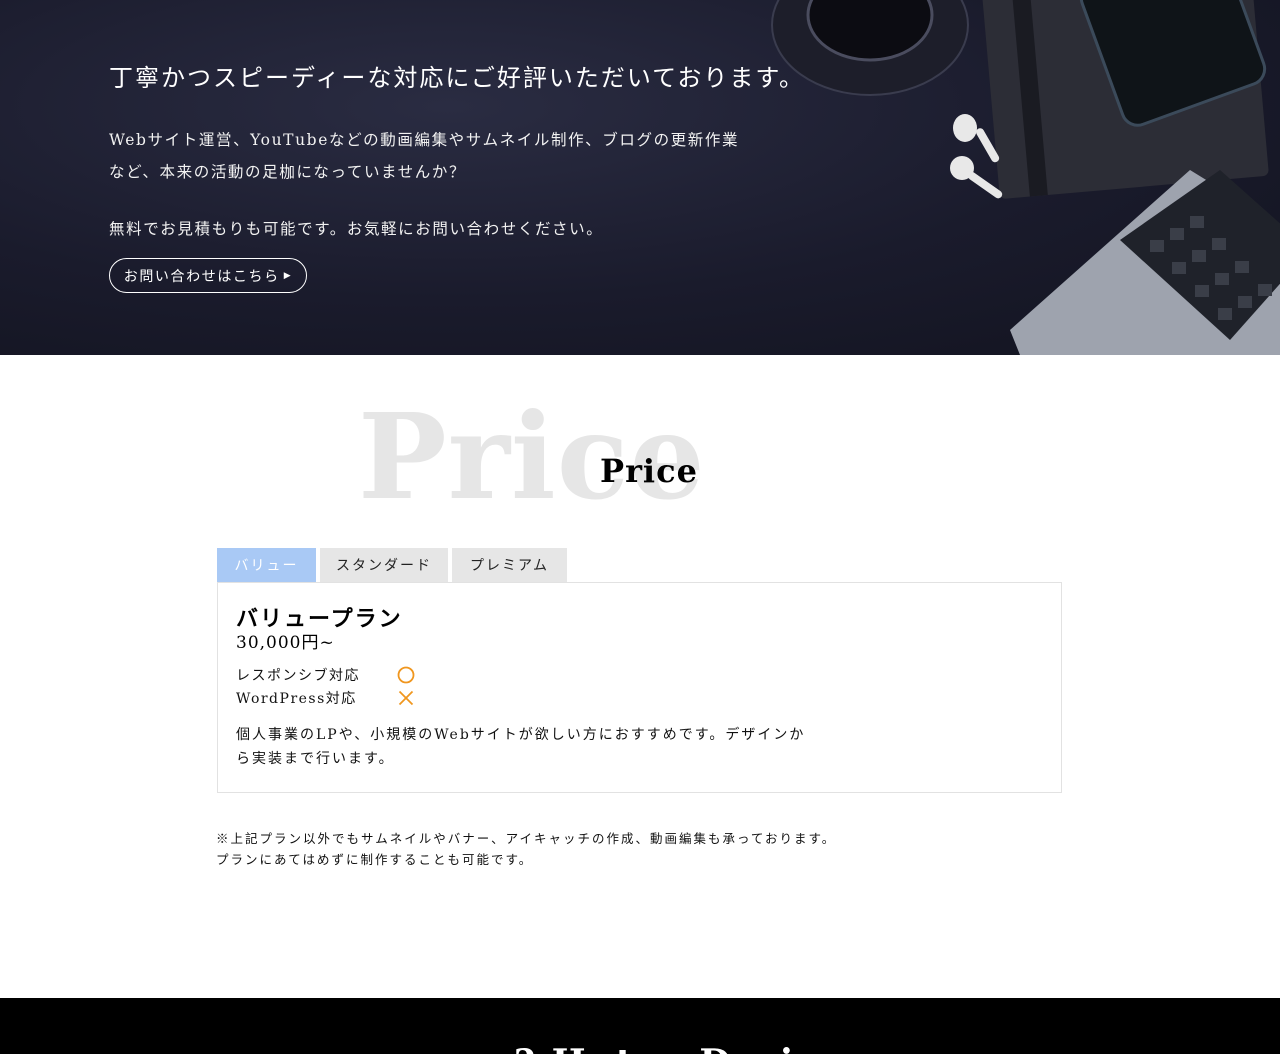 The width and height of the screenshot is (1280, 1054). What do you see at coordinates (285, 643) in the screenshot?
I see `plan-price: 30,000円~` at bounding box center [285, 643].